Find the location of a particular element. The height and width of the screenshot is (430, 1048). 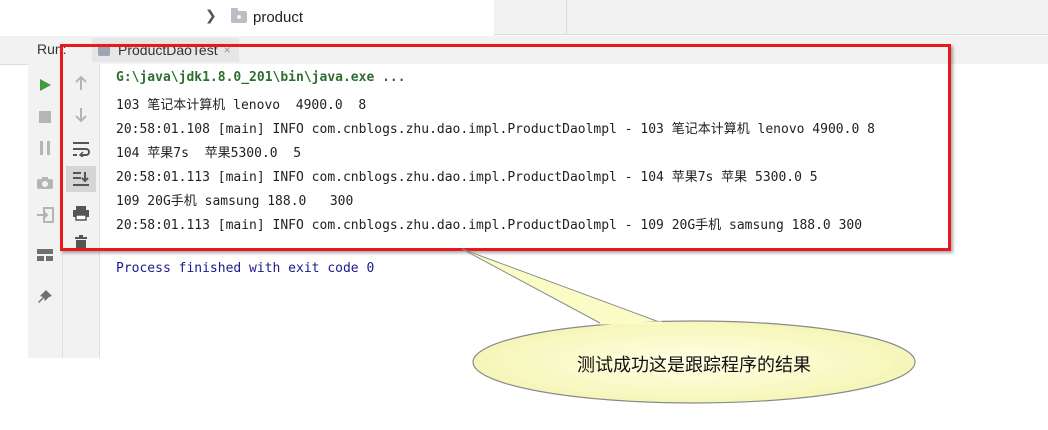

trash-icon is located at coordinates (81, 243).